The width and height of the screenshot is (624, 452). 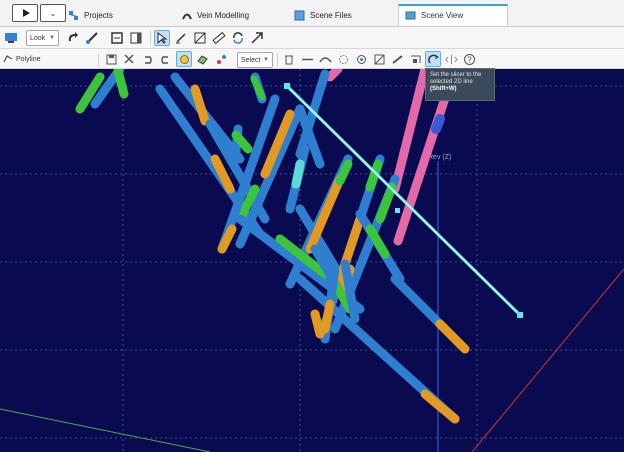 I want to click on set-slicer-icon, so click(x=433, y=59).